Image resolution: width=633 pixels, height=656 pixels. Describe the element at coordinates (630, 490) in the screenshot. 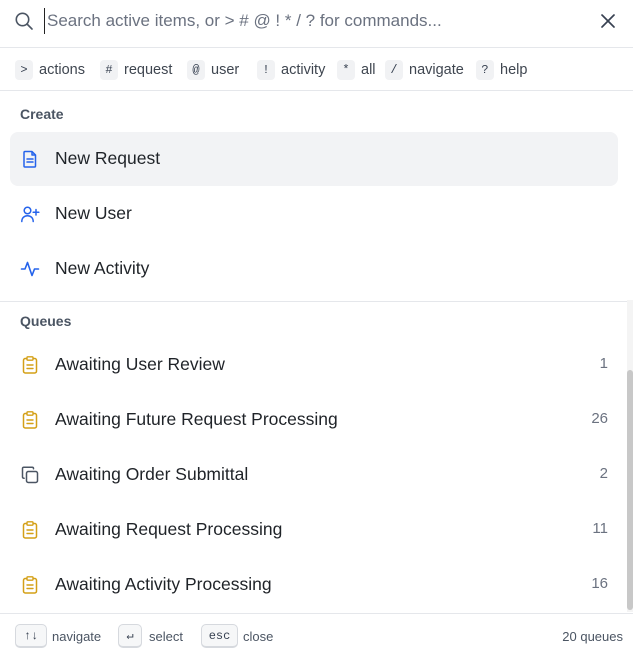

I see `scrollbar-thumb` at that location.